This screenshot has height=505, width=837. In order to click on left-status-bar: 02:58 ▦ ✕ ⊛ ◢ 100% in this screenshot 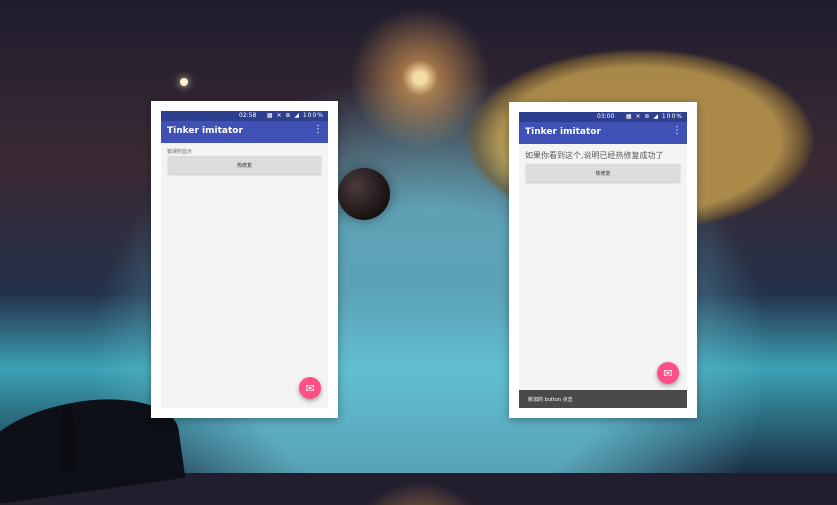, I will do `click(244, 116)`.